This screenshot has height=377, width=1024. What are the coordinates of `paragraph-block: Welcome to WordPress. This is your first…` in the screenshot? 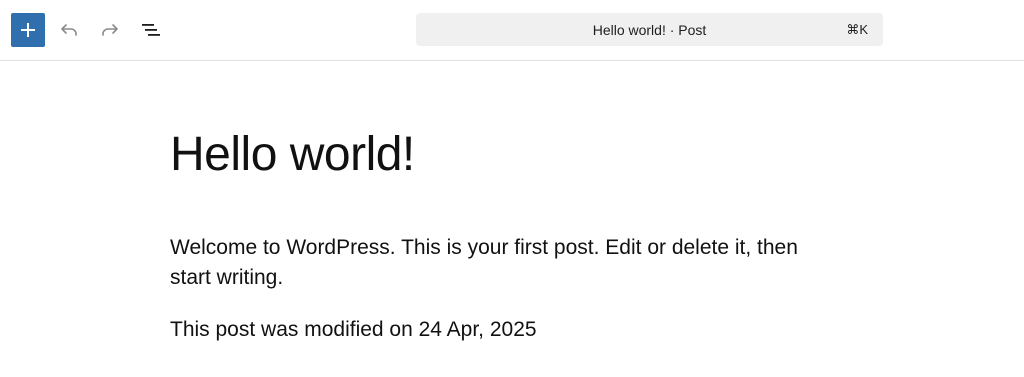 It's located at (500, 263).